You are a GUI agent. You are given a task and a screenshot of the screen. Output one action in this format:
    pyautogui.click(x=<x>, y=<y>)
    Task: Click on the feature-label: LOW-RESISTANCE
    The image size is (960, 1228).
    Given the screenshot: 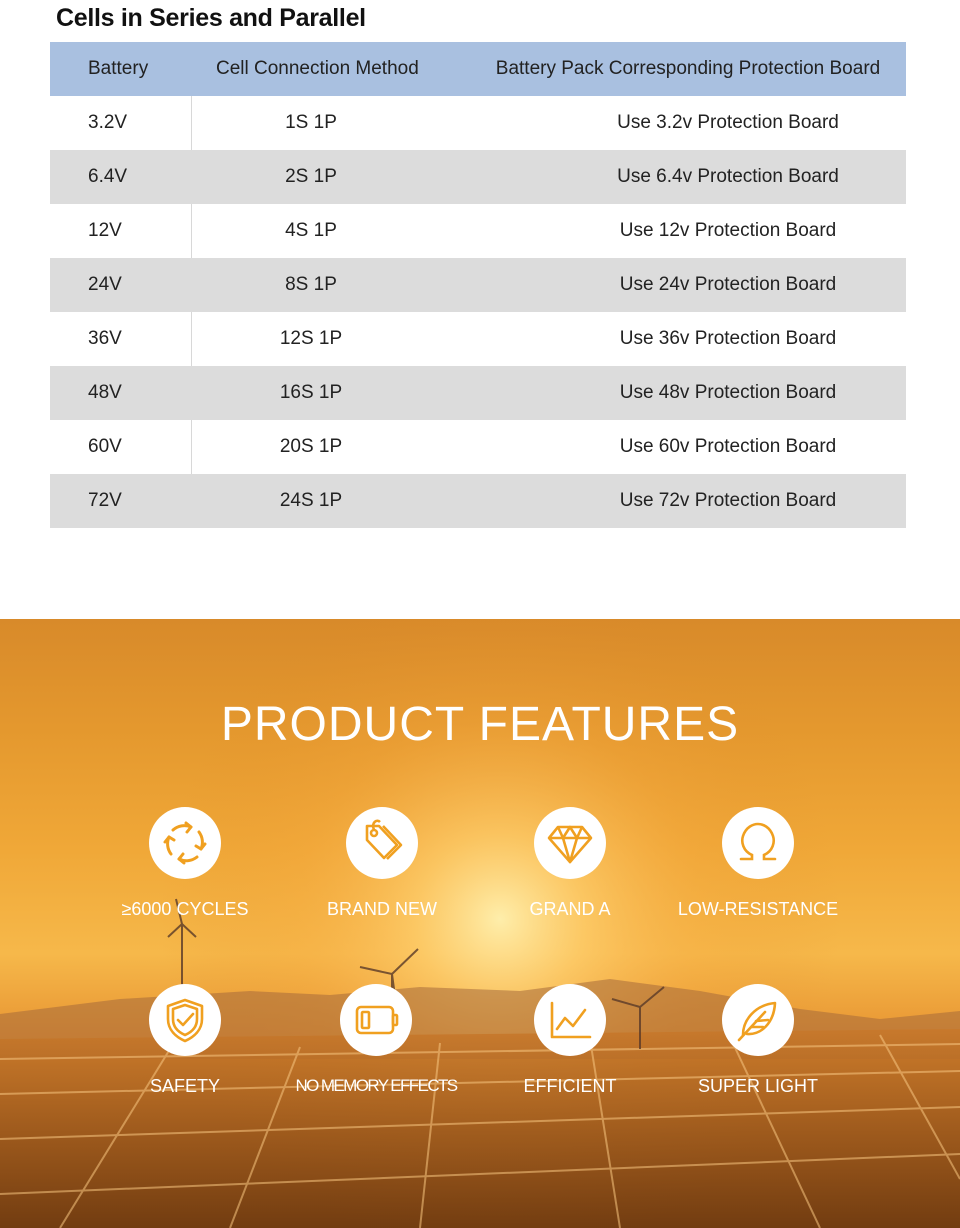 What is the action you would take?
    pyautogui.click(x=758, y=909)
    